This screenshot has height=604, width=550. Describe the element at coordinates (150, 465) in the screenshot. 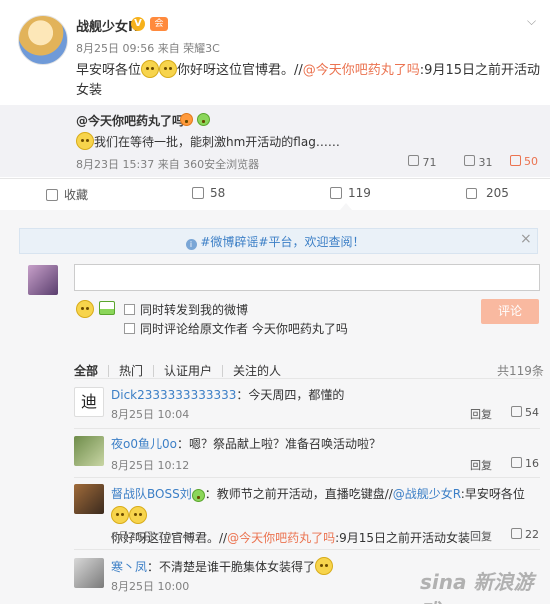

I see `comment-time: 8月25日 10:12` at that location.